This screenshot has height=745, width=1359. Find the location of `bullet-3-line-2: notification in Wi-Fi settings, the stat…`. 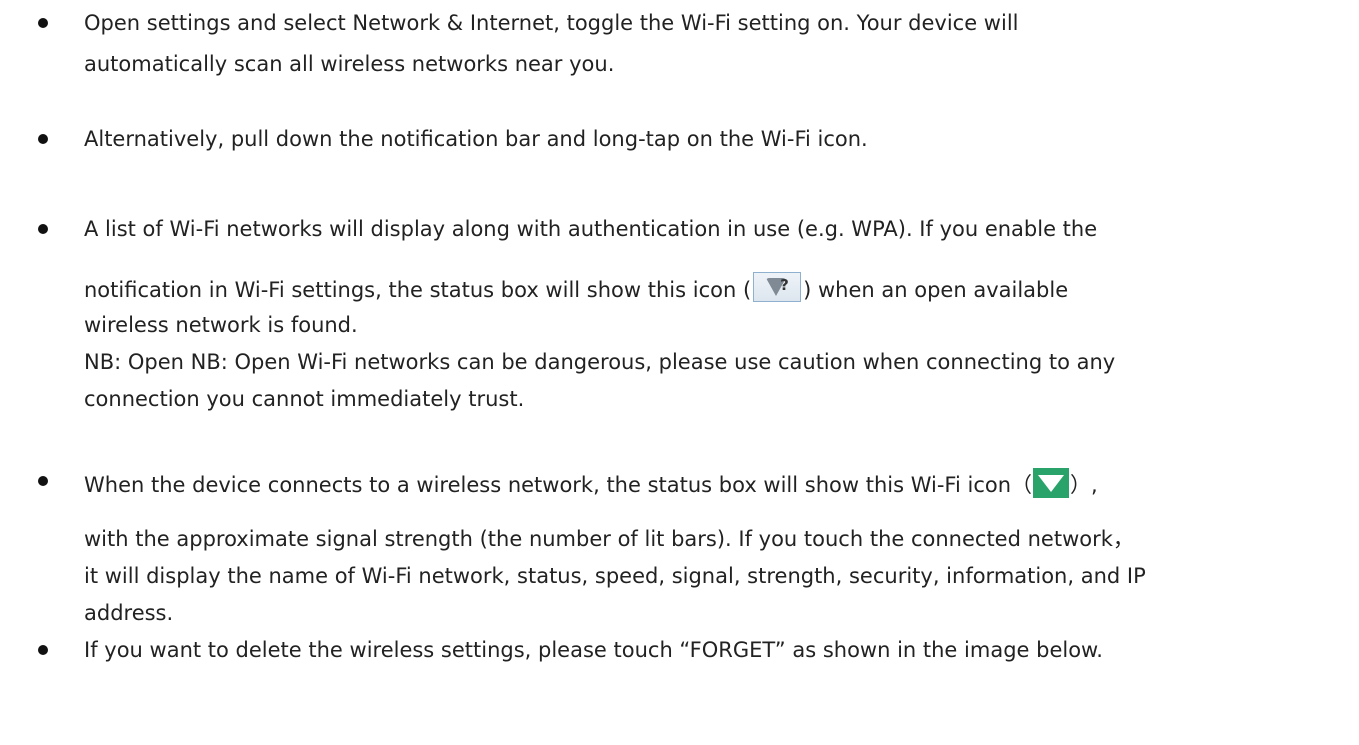

bullet-3-line-2: notification in Wi-Fi settings, the stat… is located at coordinates (576, 287).